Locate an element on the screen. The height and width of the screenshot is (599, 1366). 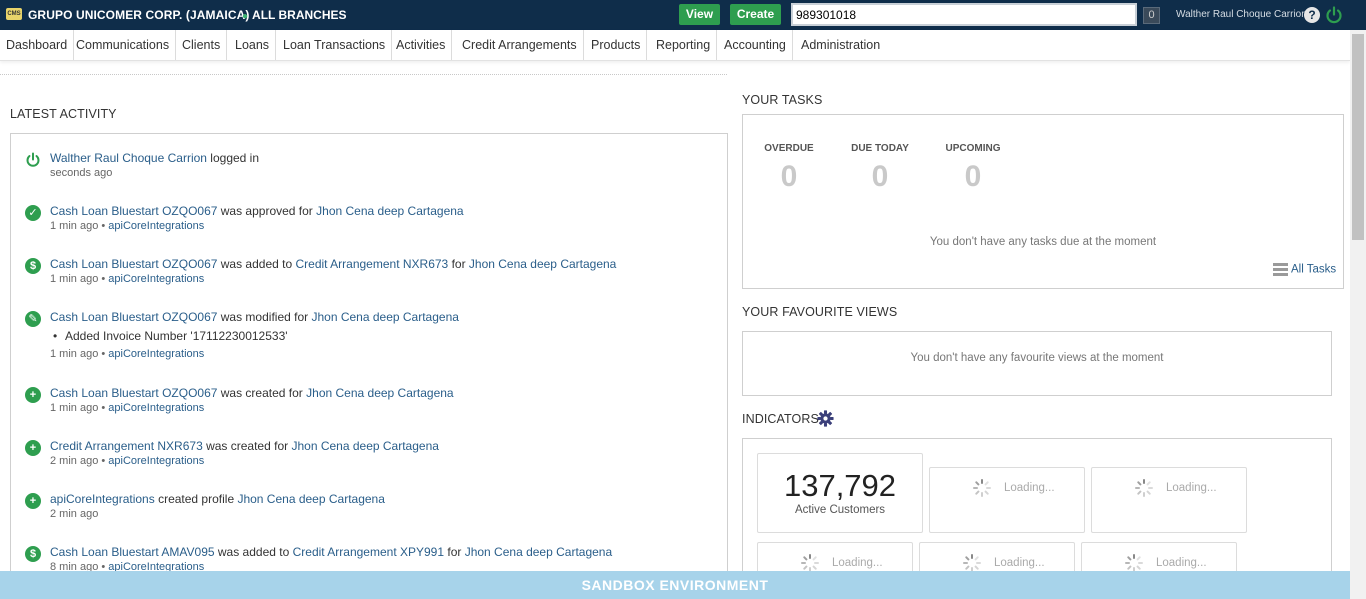
scrollbar-thumb is located at coordinates (1358, 137).